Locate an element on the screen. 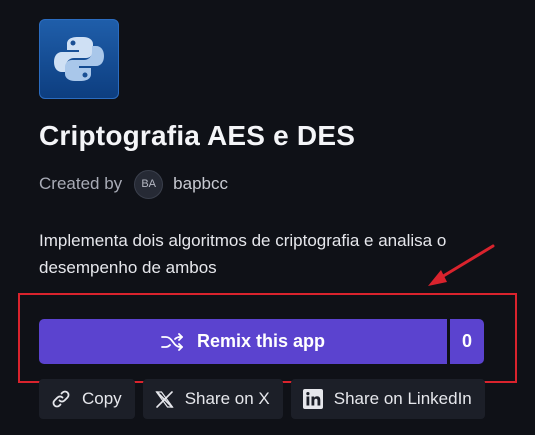 This screenshot has width=535, height=435. creator-name-link: bapbcc is located at coordinates (200, 184).